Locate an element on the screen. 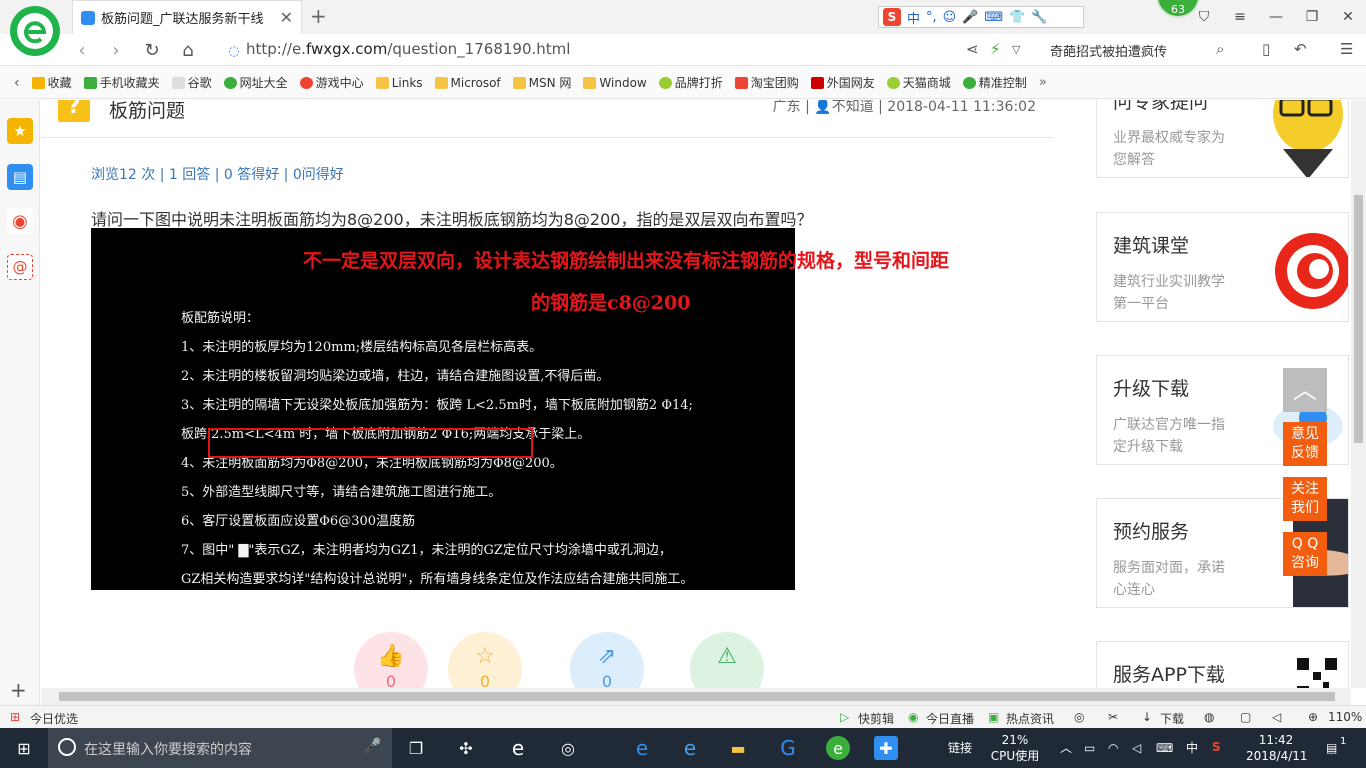  close-window-icon: ✕ is located at coordinates (1348, 17).